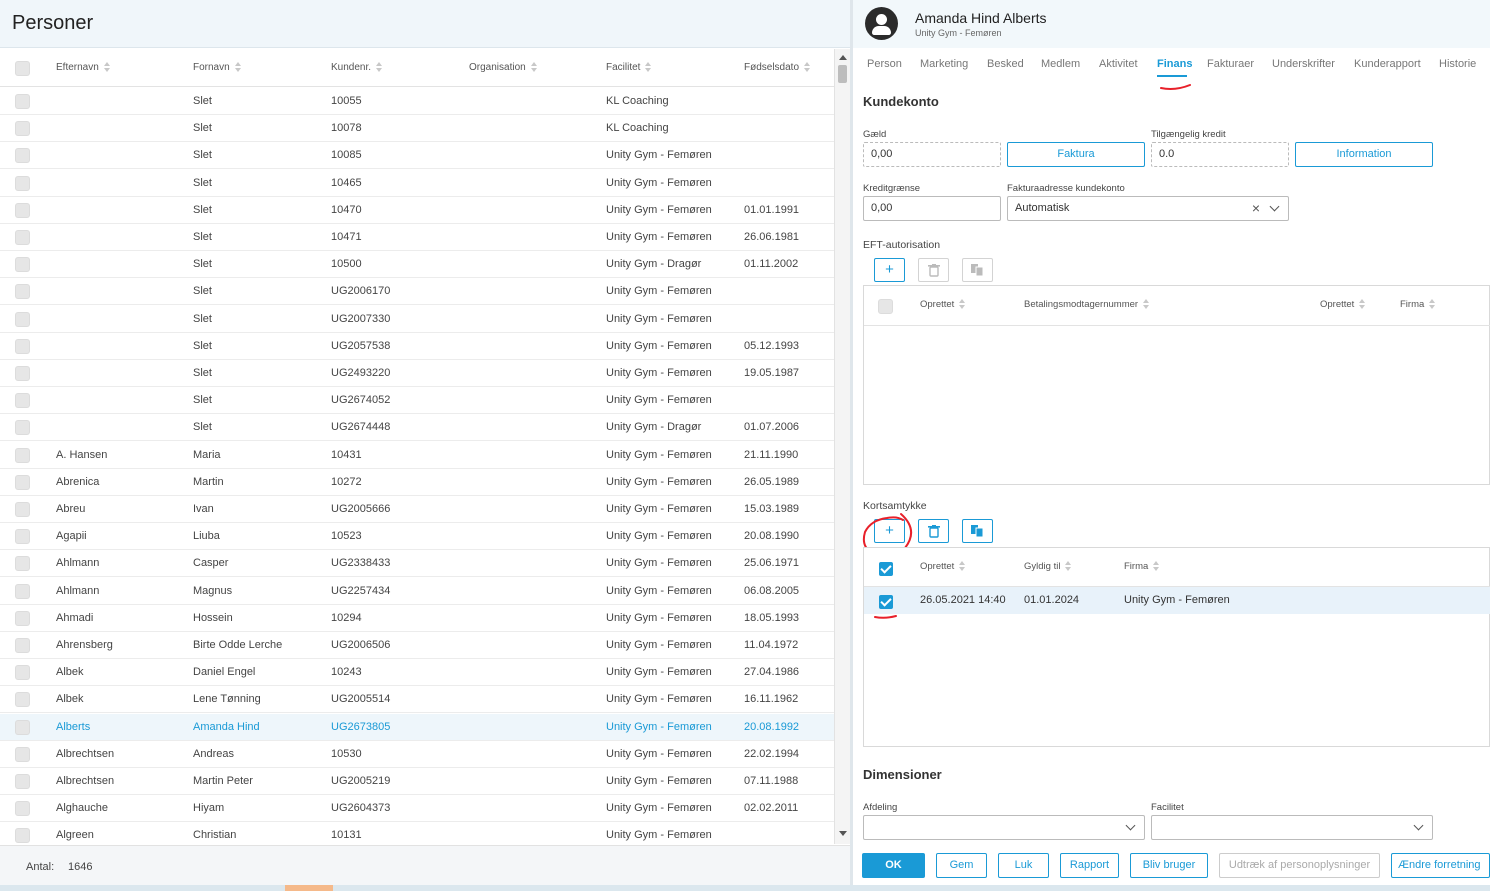  I want to click on tab-finans: Finans, so click(1174, 64).